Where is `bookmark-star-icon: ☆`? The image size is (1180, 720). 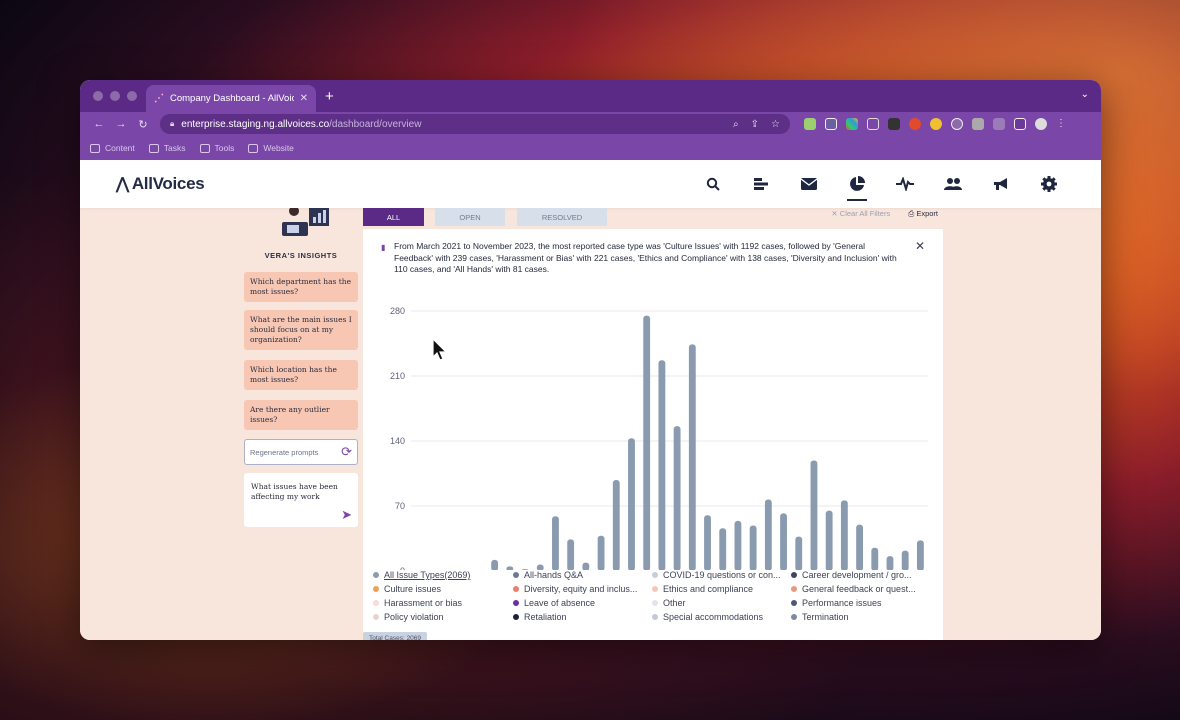 bookmark-star-icon: ☆ is located at coordinates (775, 124).